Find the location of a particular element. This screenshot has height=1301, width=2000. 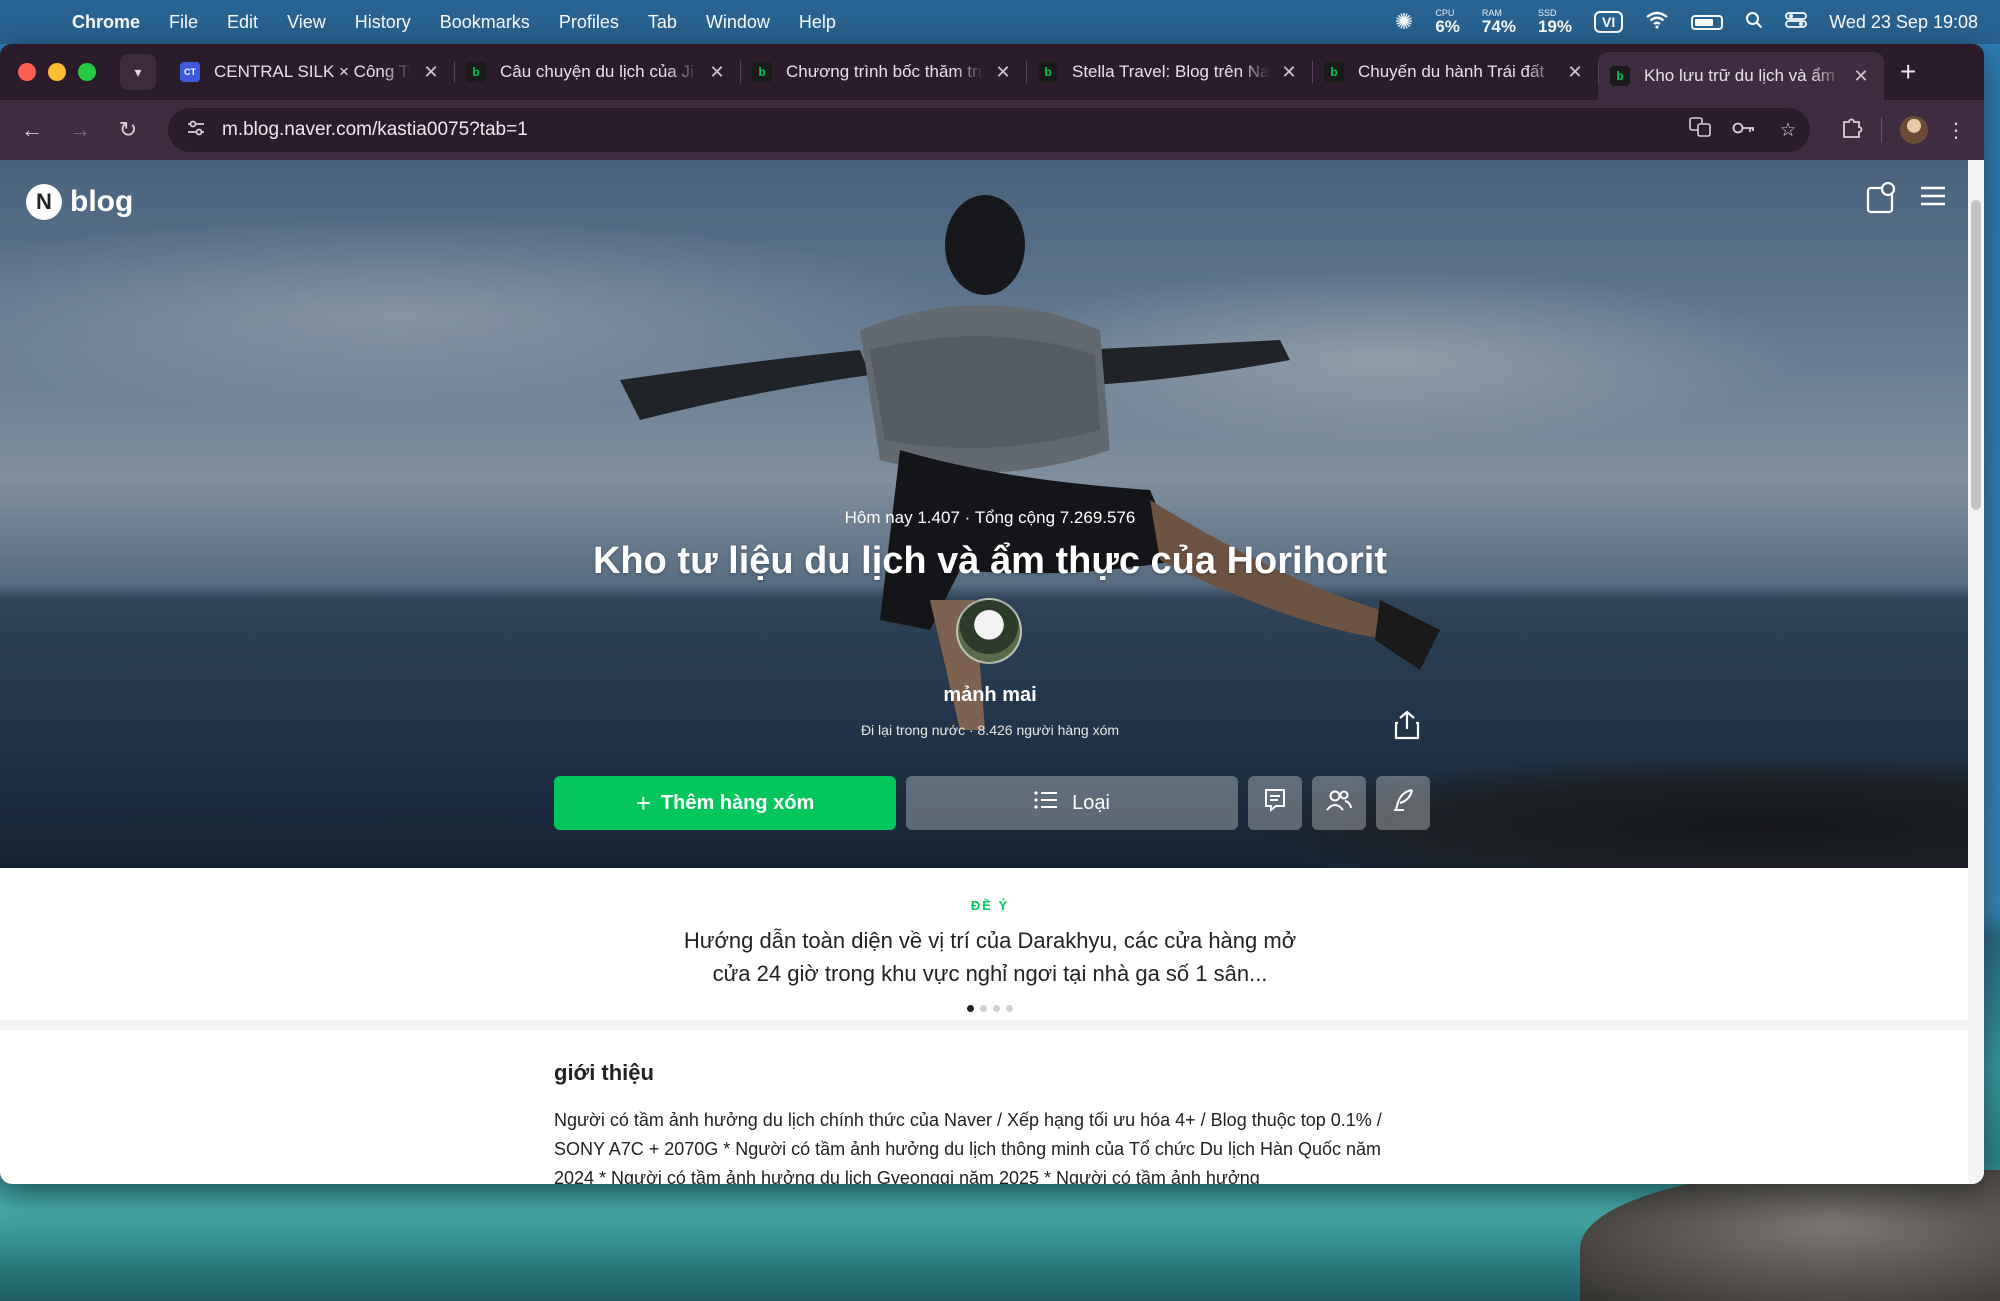

cpu-stat: CPU 6% is located at coordinates (1447, 22).